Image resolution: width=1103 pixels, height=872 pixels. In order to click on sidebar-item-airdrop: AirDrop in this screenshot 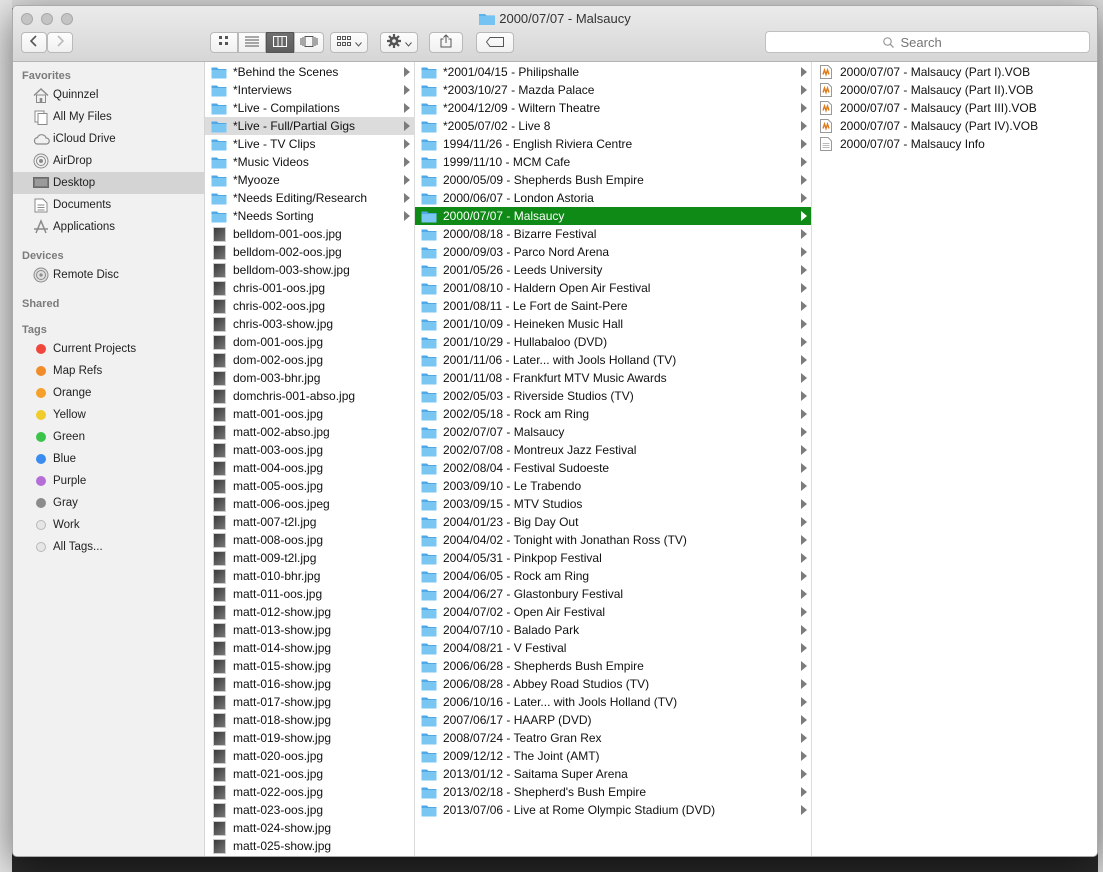, I will do `click(108, 161)`.